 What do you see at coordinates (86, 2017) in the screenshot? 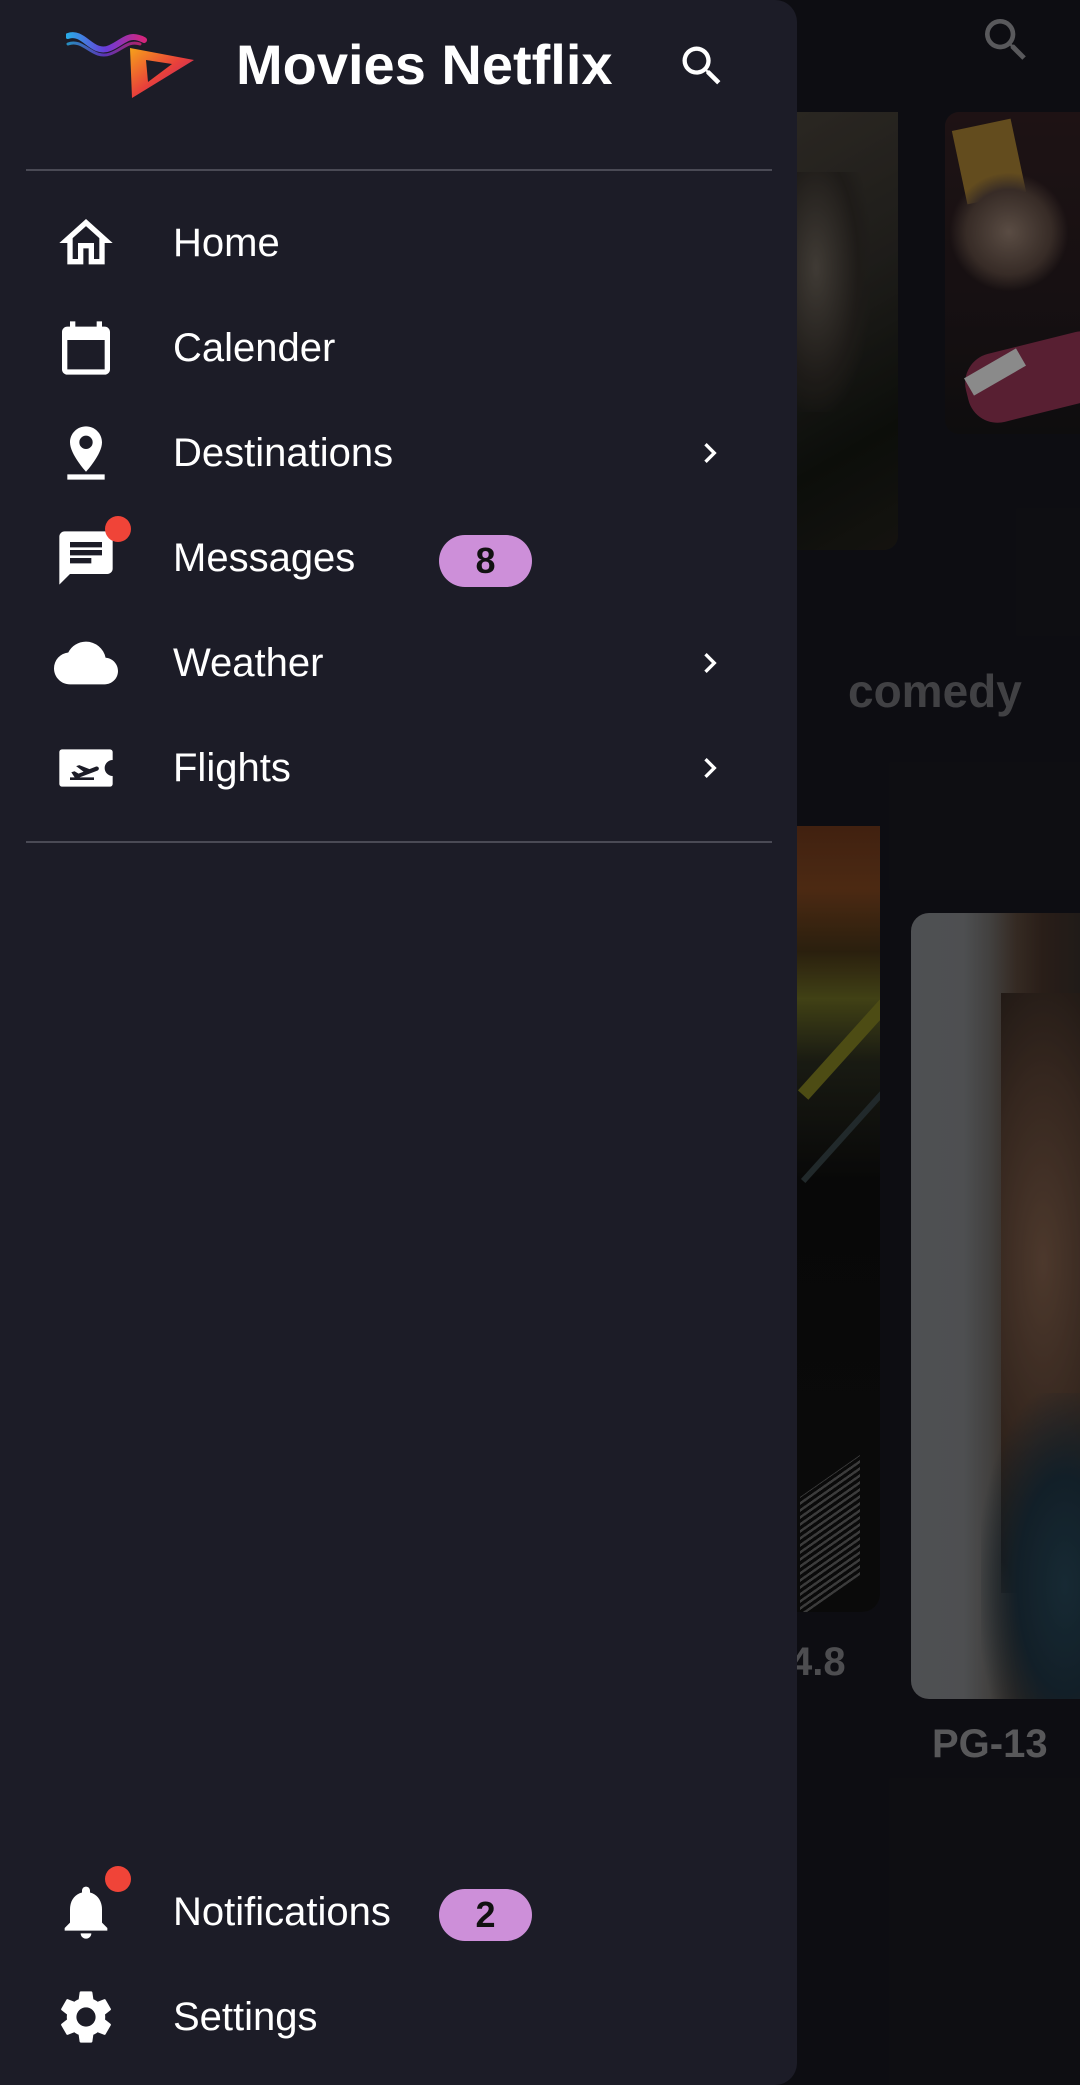
I see `gear-icon` at bounding box center [86, 2017].